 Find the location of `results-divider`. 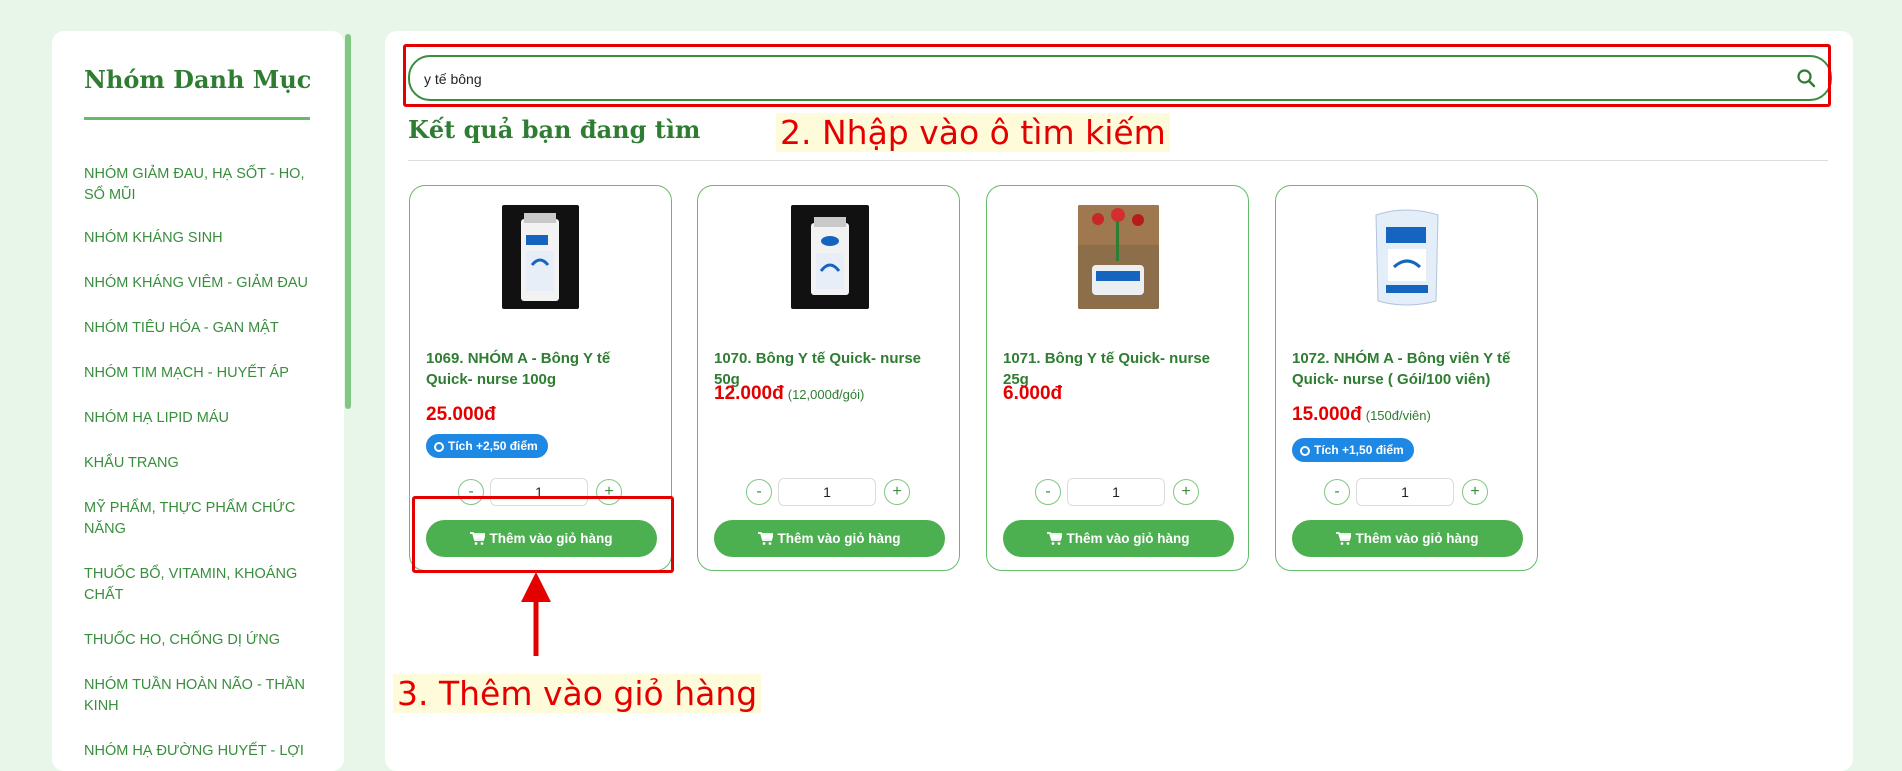

results-divider is located at coordinates (1118, 160).